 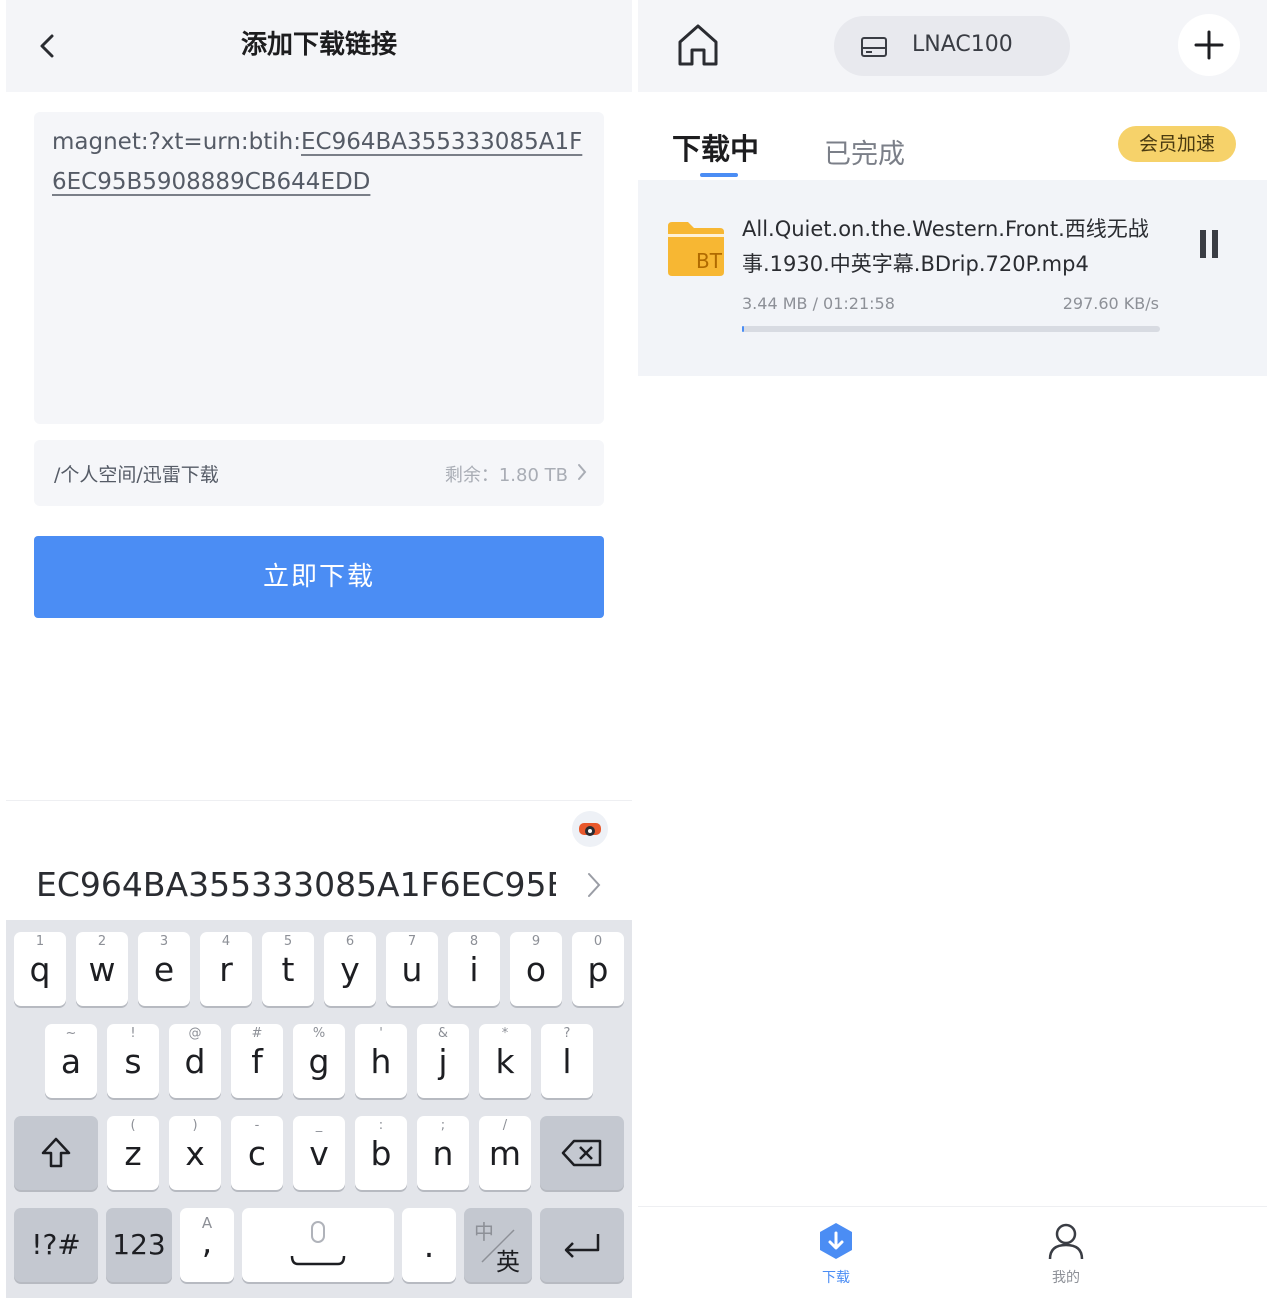 I want to click on key-p: 0p, so click(x=598, y=969).